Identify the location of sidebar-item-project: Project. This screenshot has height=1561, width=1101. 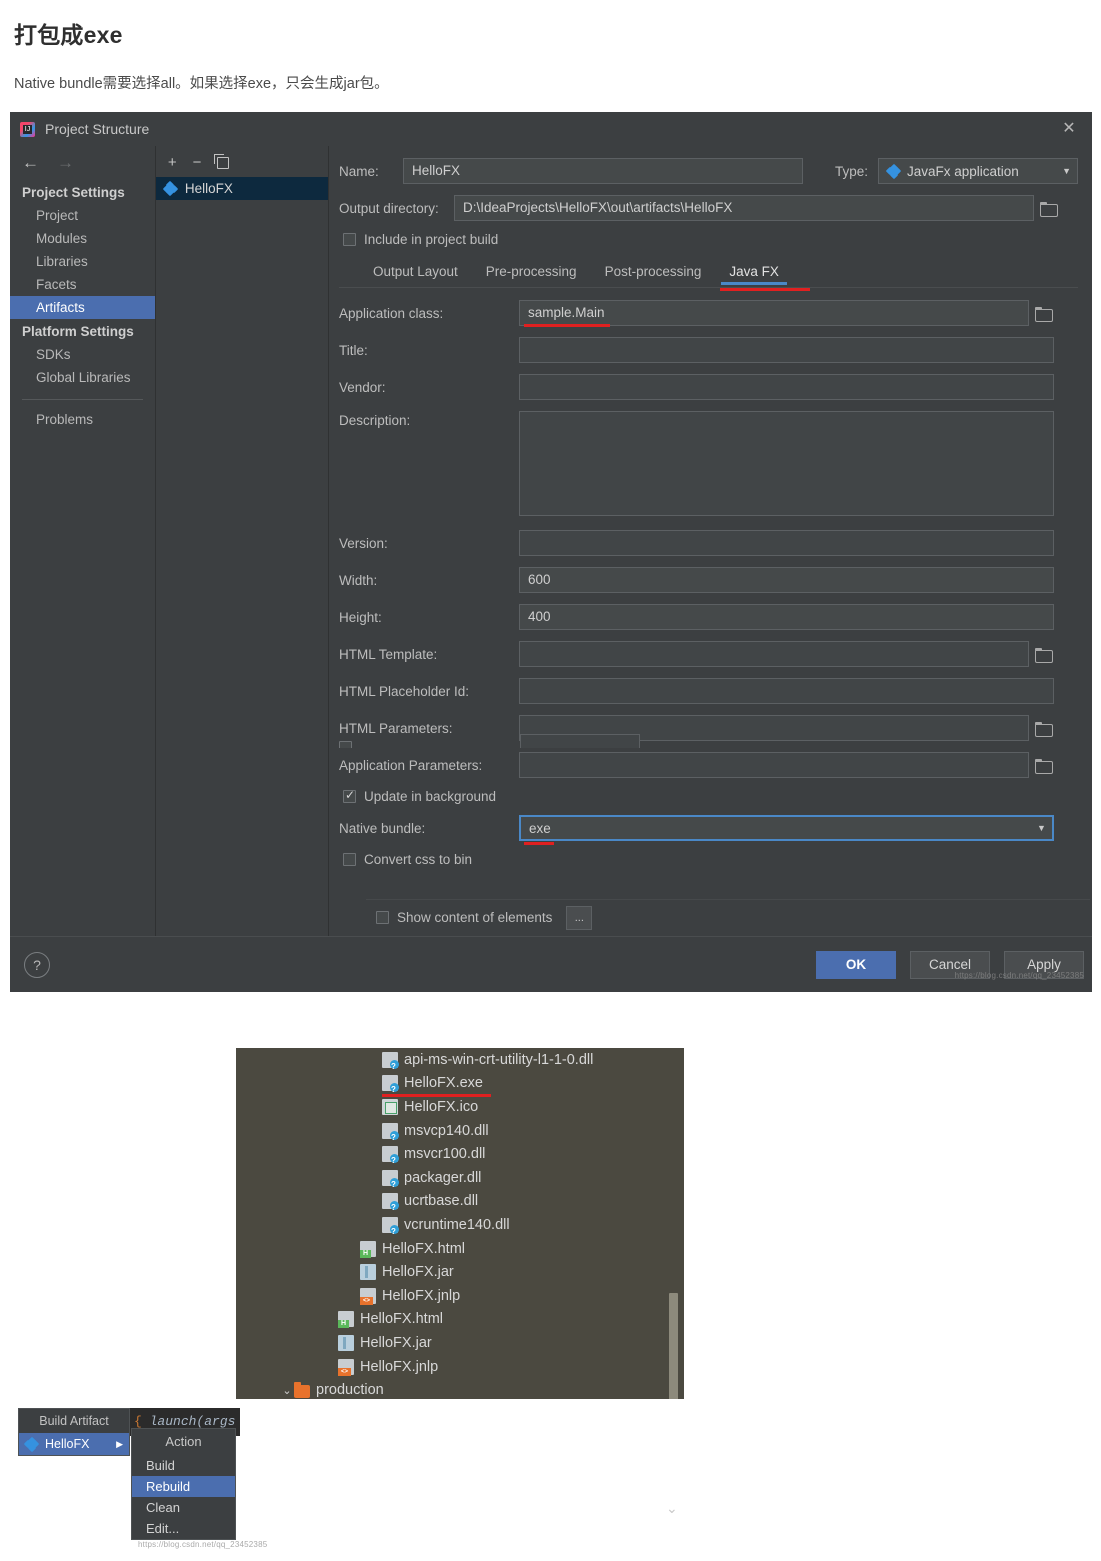
(82, 215).